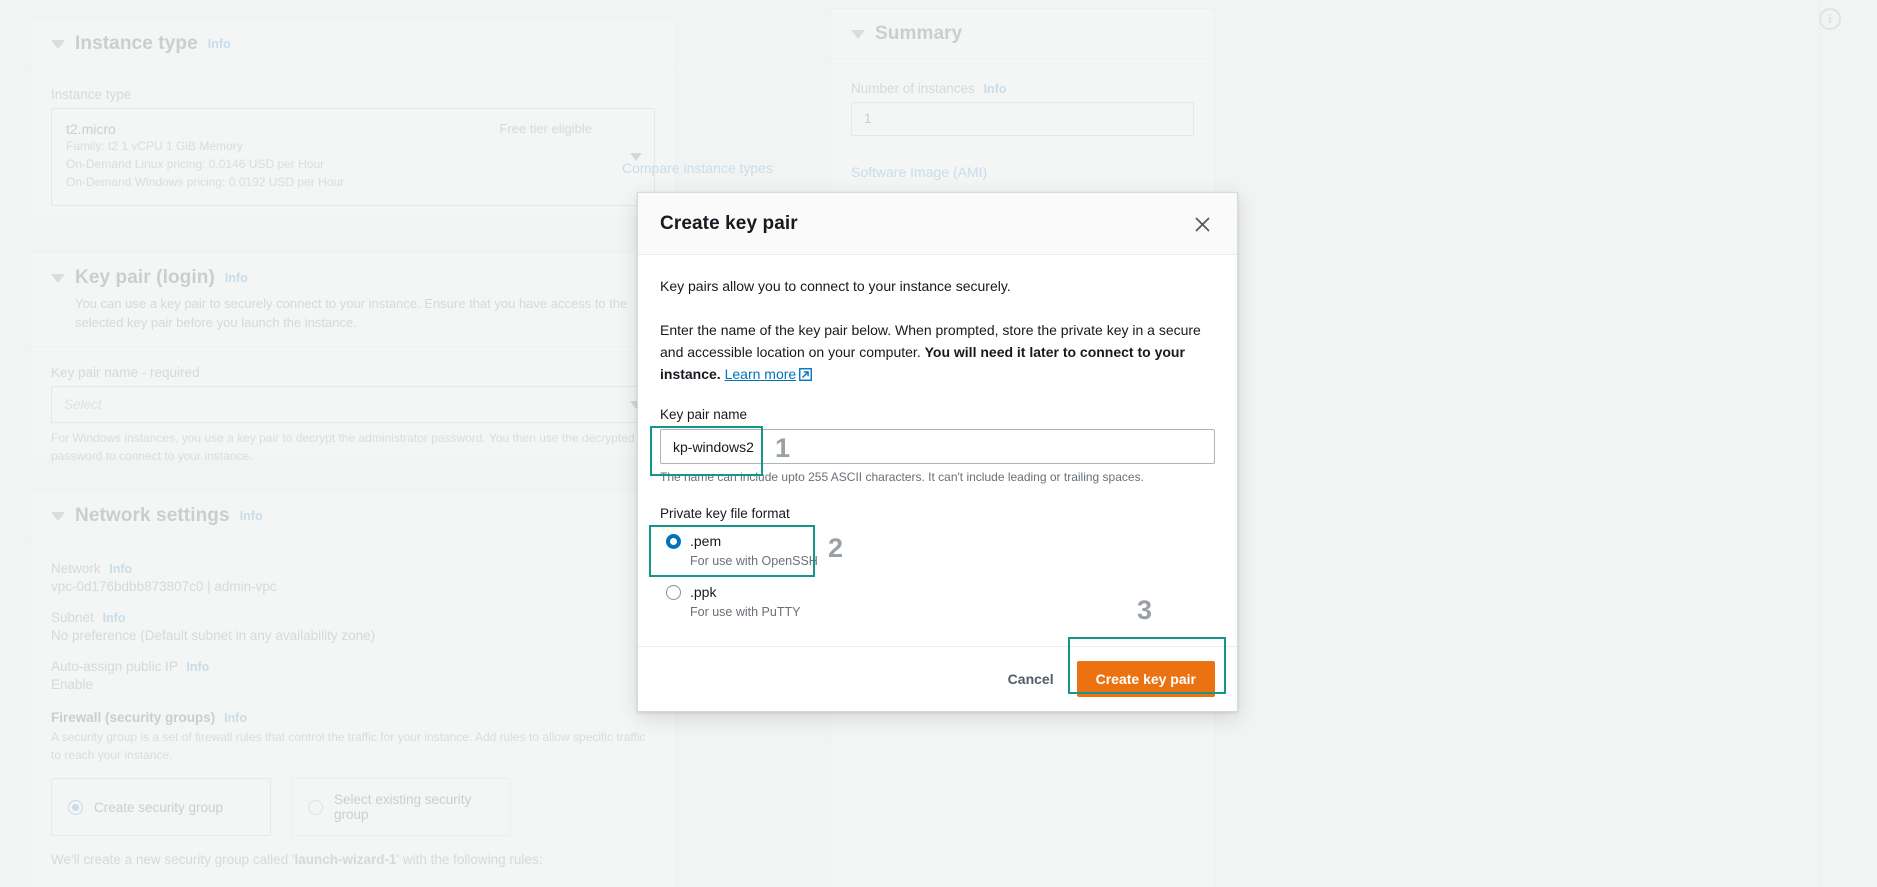 The height and width of the screenshot is (887, 1877). What do you see at coordinates (1819, 443) in the screenshot?
I see `right-rail-divider` at bounding box center [1819, 443].